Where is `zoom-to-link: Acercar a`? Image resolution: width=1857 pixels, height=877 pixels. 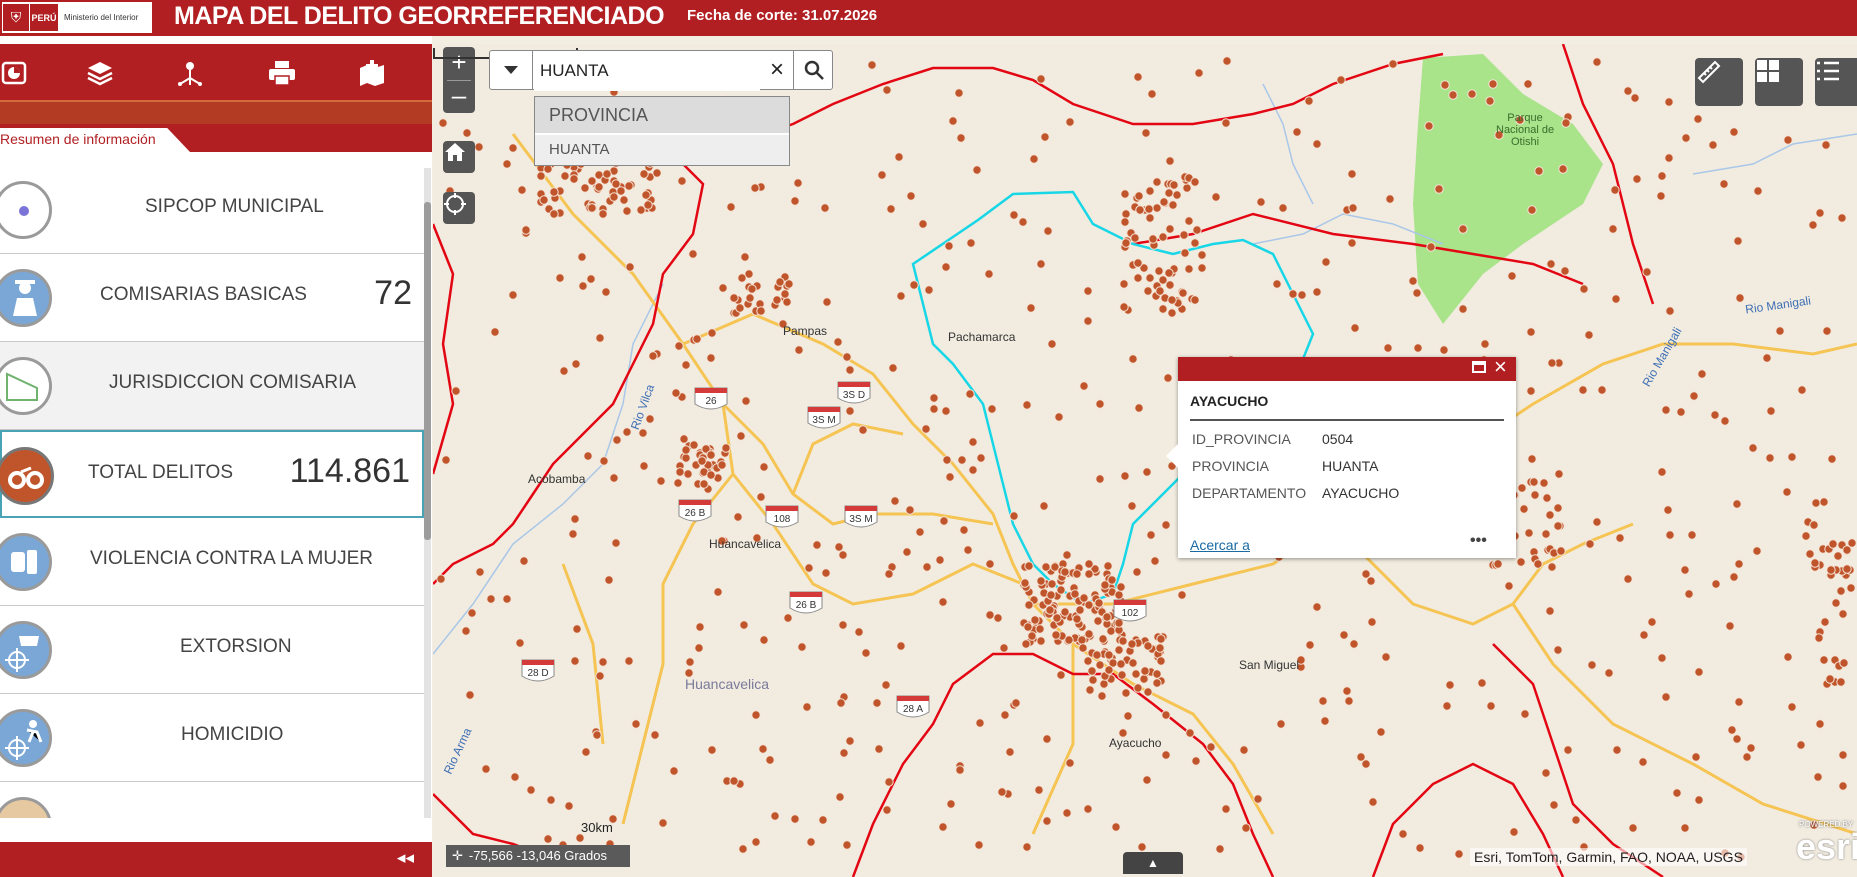
zoom-to-link: Acercar a is located at coordinates (1220, 545).